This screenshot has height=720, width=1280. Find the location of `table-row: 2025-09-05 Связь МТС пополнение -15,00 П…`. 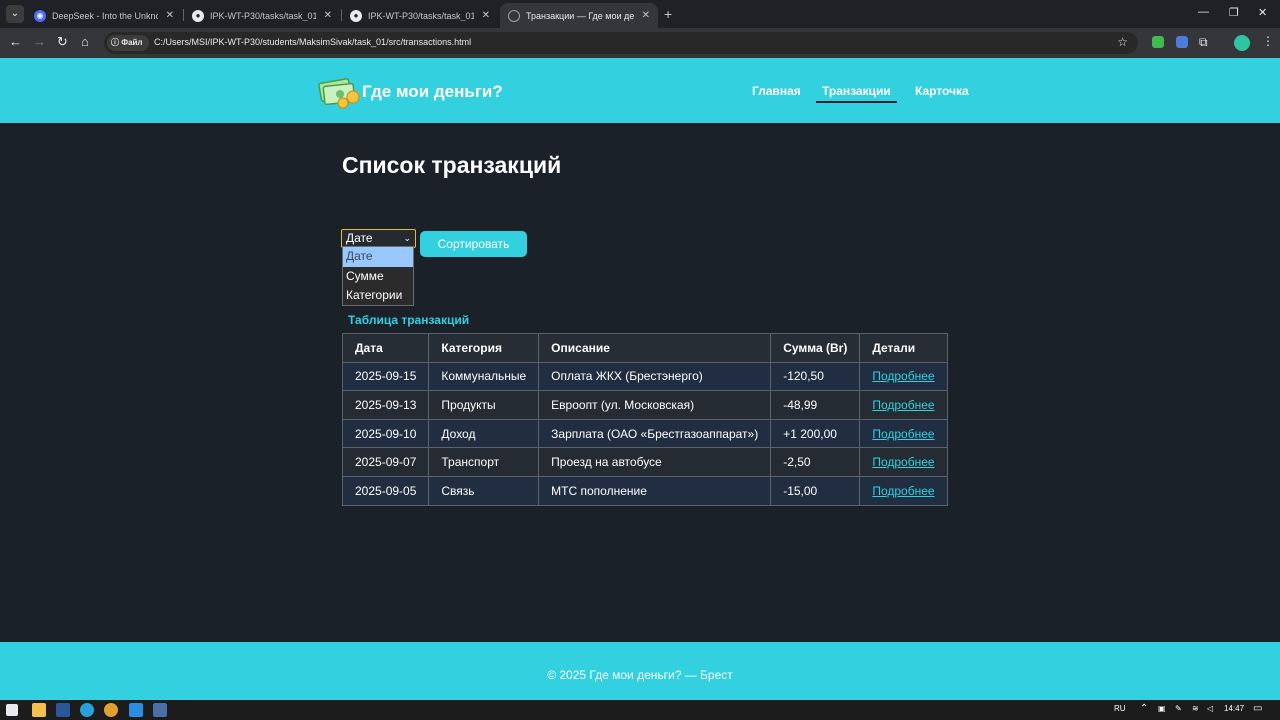

table-row: 2025-09-05 Связь МТС пополнение -15,00 П… is located at coordinates (644, 490).